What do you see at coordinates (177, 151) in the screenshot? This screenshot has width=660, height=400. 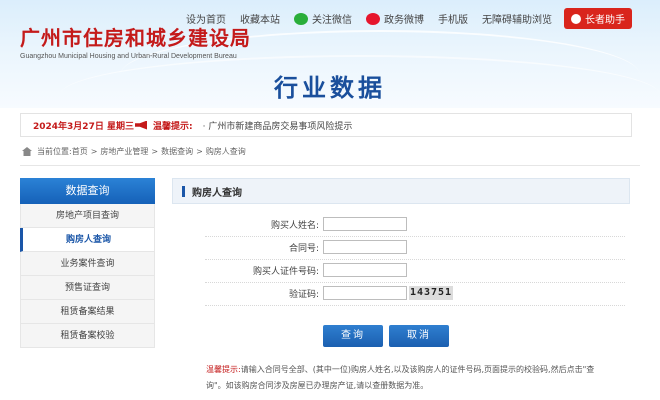 I see `breadcrumb-data-query: 数据查询` at bounding box center [177, 151].